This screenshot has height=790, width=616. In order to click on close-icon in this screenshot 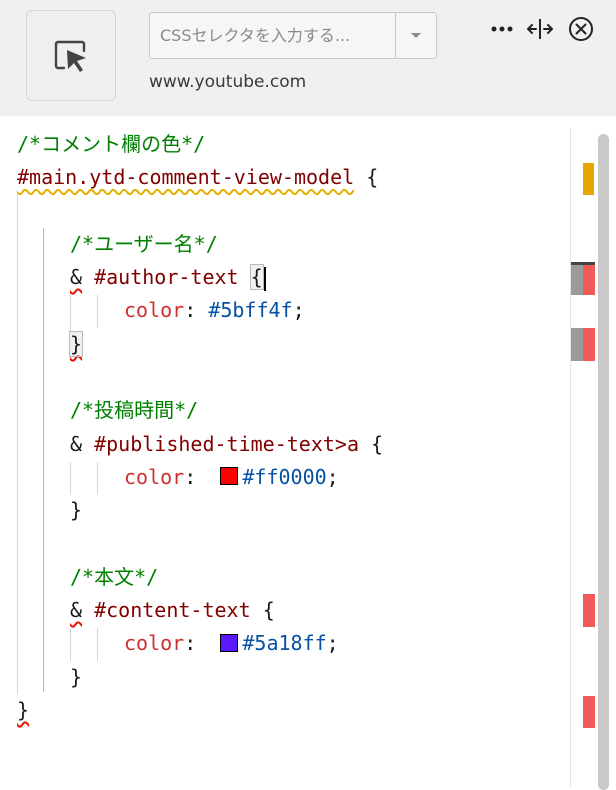, I will do `click(581, 29)`.